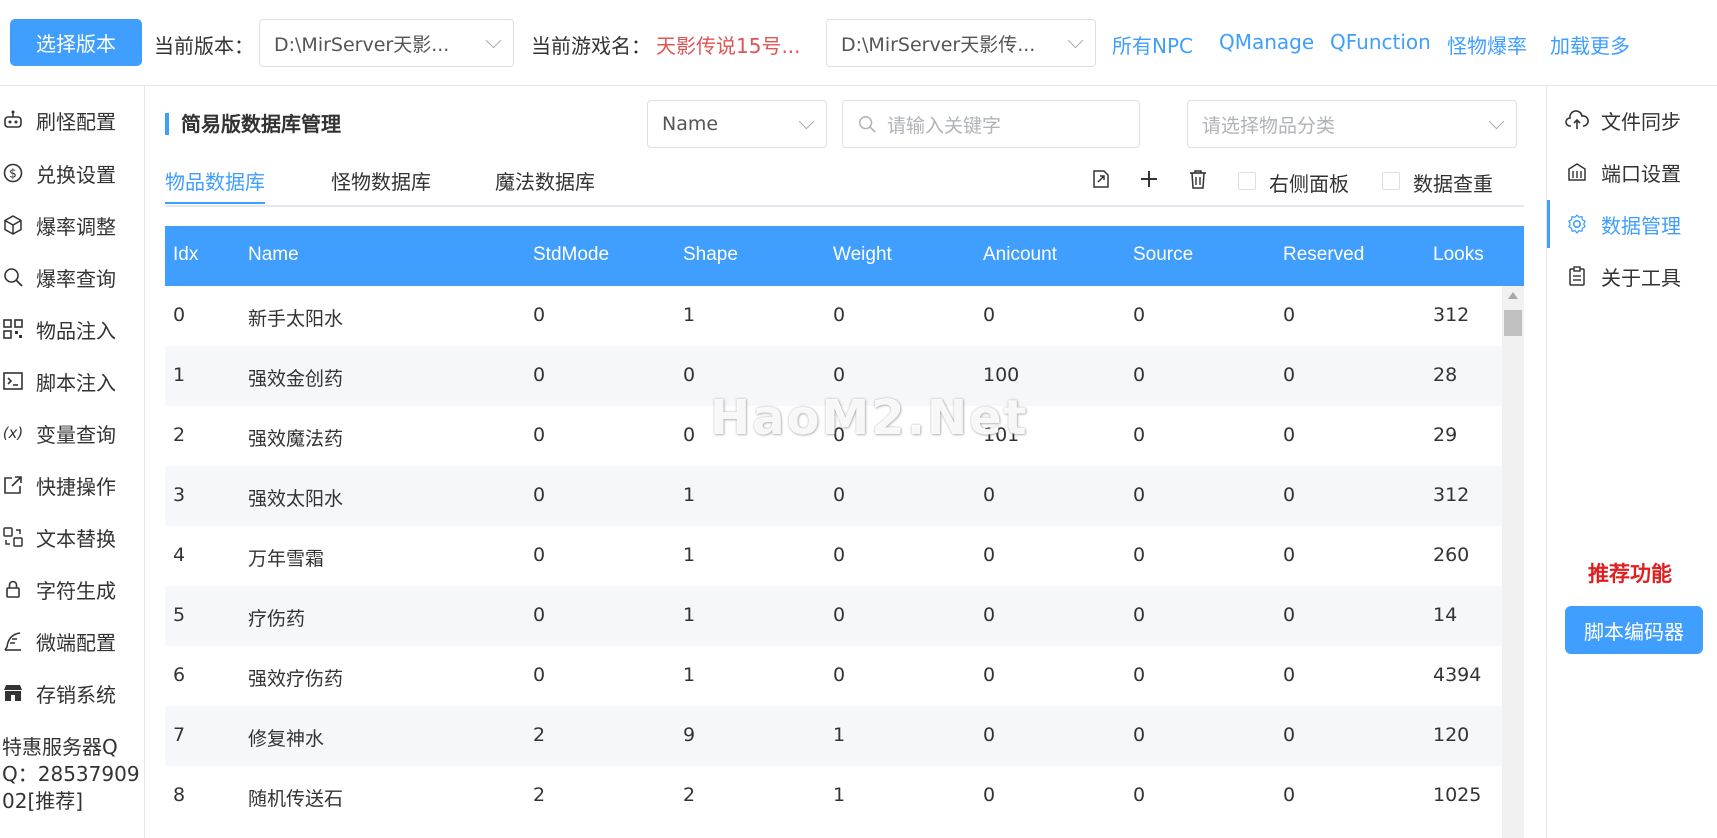  Describe the element at coordinates (539, 735) in the screenshot. I see `cell-stdmode: 2` at that location.